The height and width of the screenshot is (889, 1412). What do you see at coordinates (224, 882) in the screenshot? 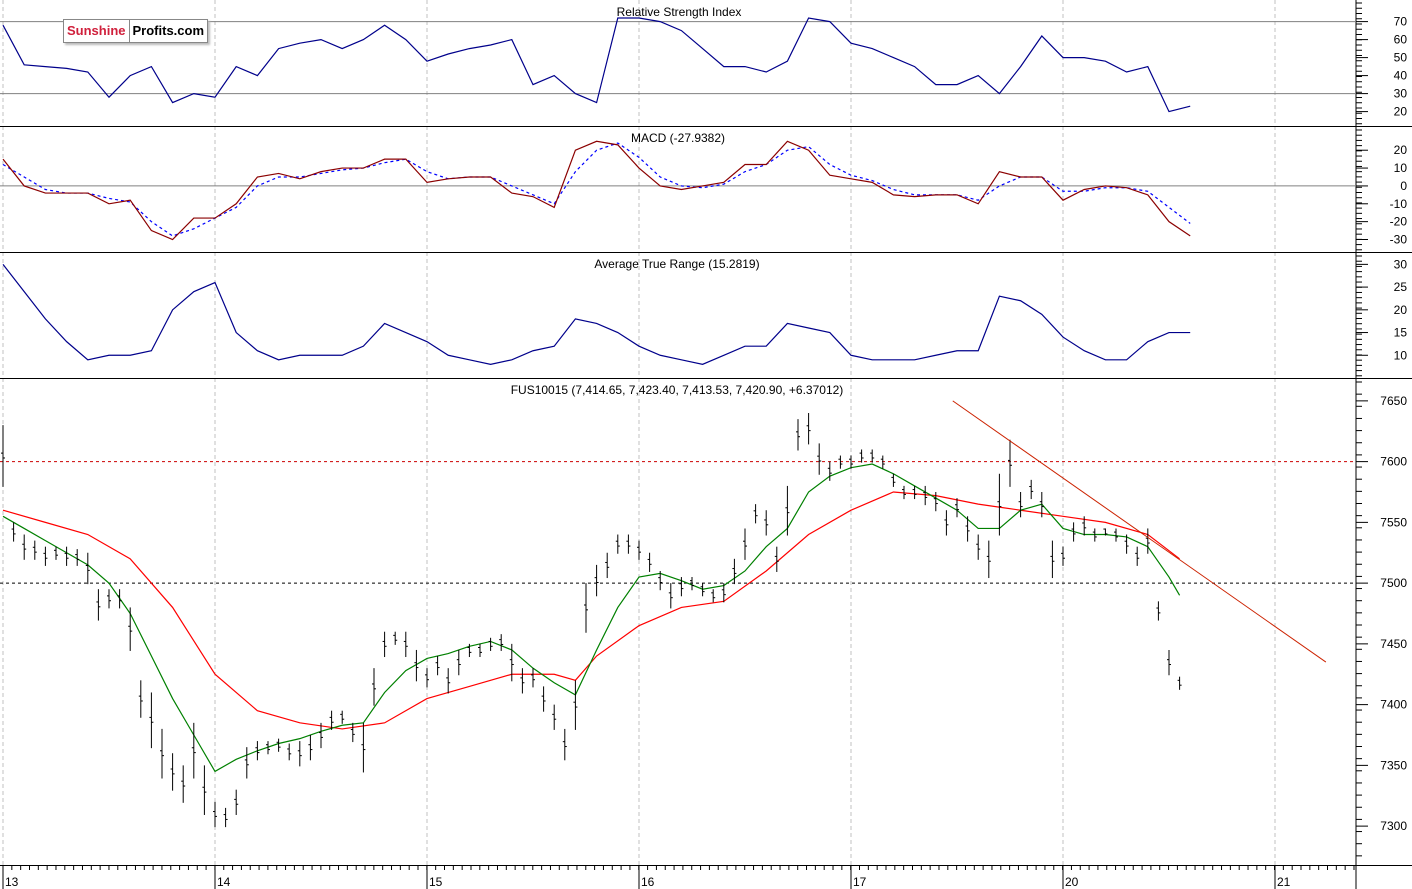
I see `x-tick-label: 14` at bounding box center [224, 882].